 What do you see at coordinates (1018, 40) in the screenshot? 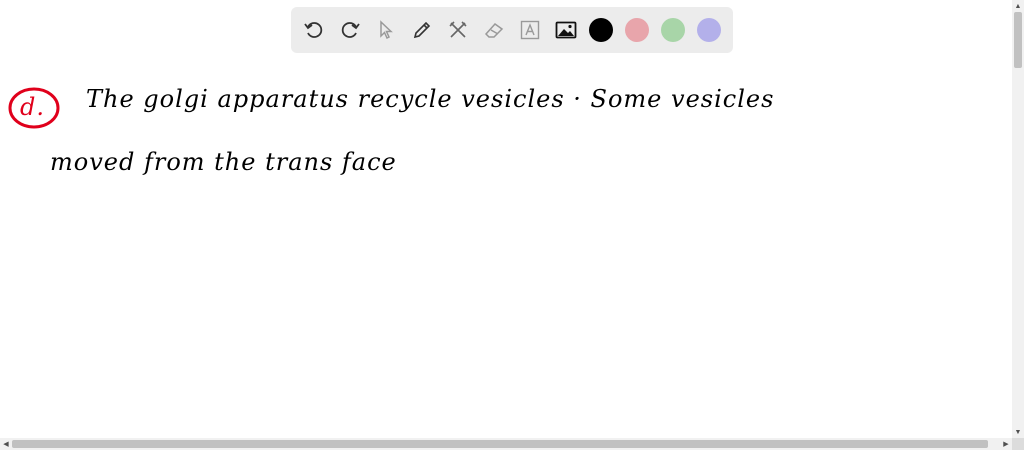
I see `vertical-scroll-thumb` at bounding box center [1018, 40].